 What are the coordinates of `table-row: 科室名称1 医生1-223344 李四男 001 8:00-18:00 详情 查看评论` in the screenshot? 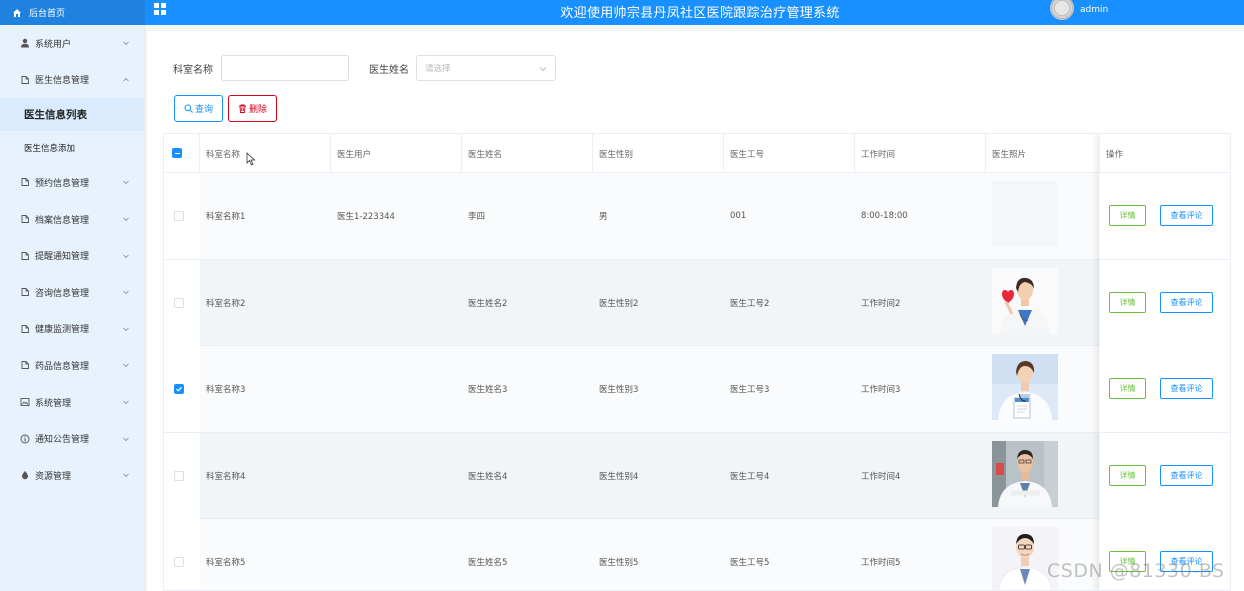 It's located at (697, 216).